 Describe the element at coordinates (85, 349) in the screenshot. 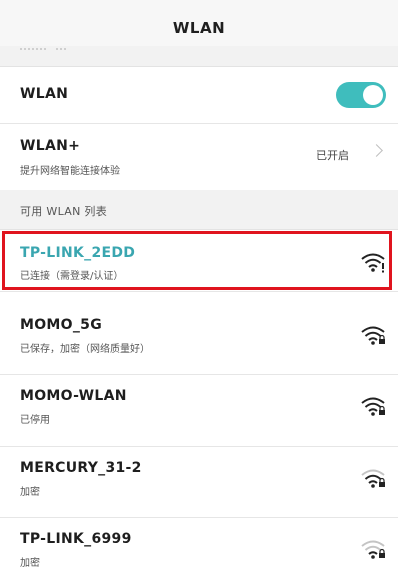

I see `network-status: 已保存，加密（网络质量好）` at that location.